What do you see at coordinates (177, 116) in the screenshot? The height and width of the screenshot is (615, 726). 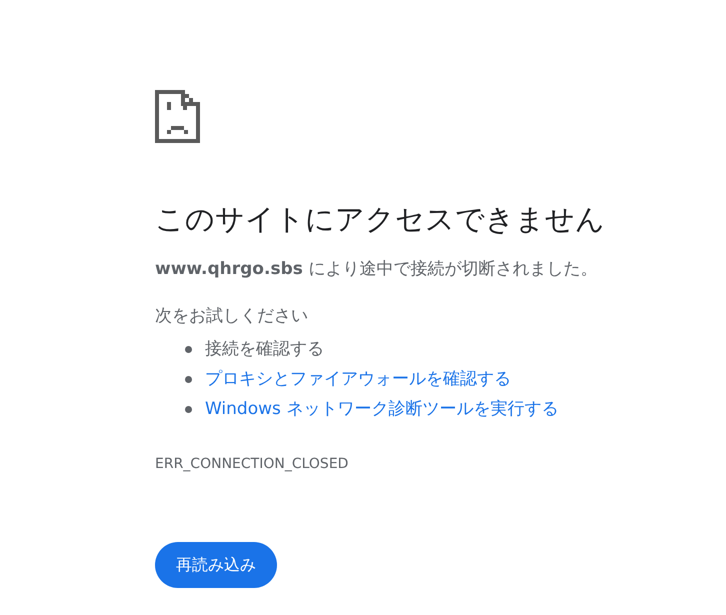 I see `sad-document-icon` at bounding box center [177, 116].